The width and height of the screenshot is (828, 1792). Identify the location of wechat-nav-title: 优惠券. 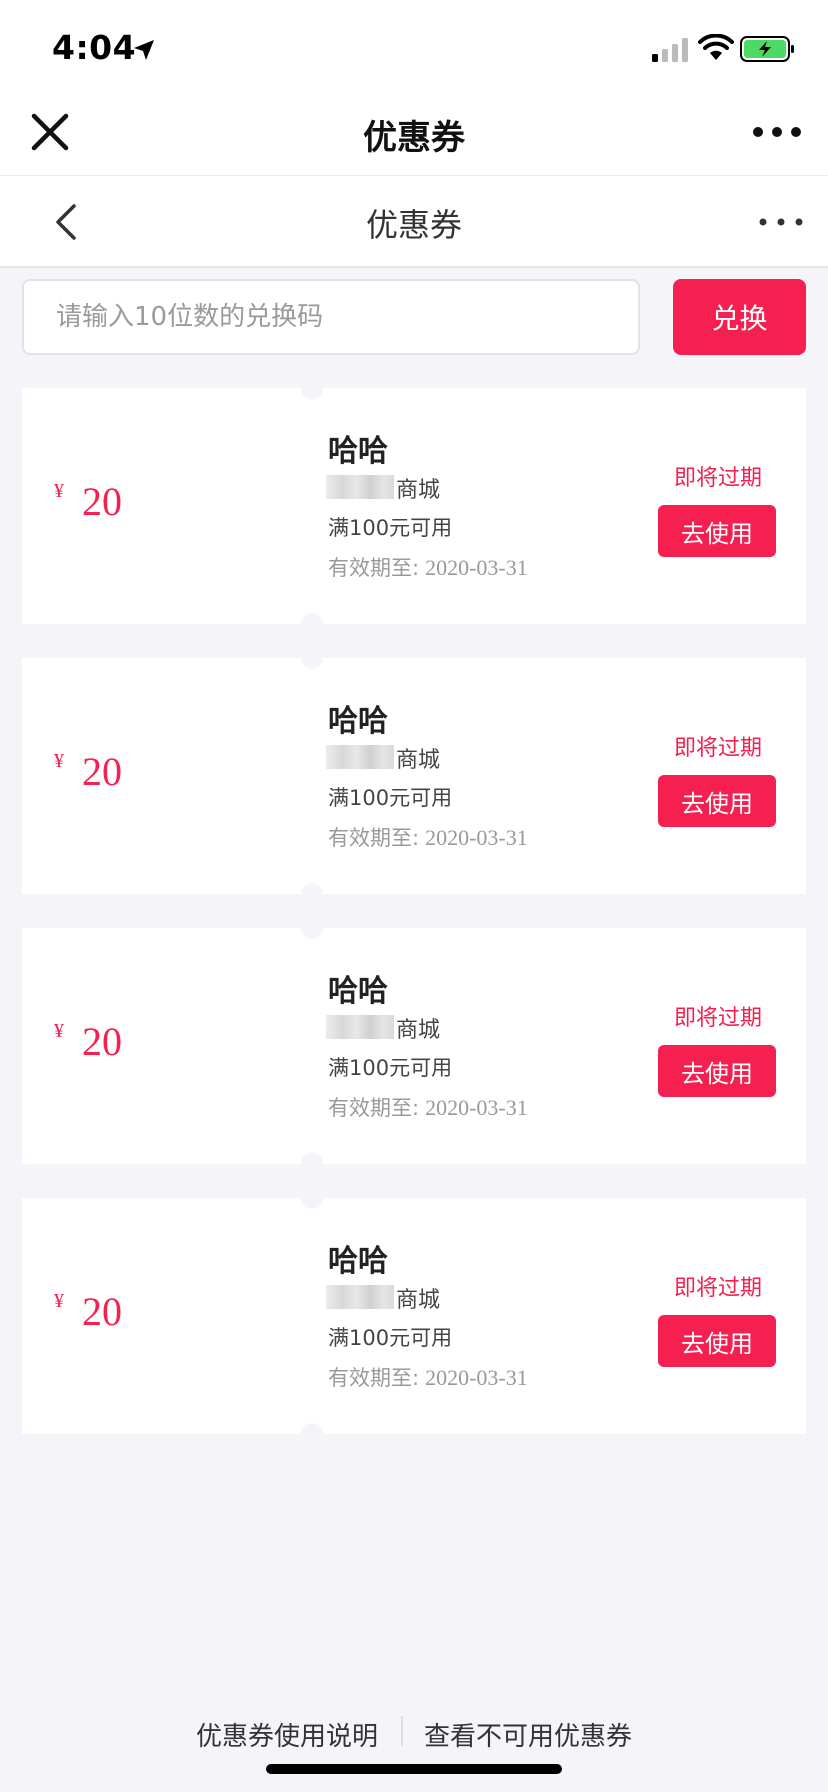
(414, 138).